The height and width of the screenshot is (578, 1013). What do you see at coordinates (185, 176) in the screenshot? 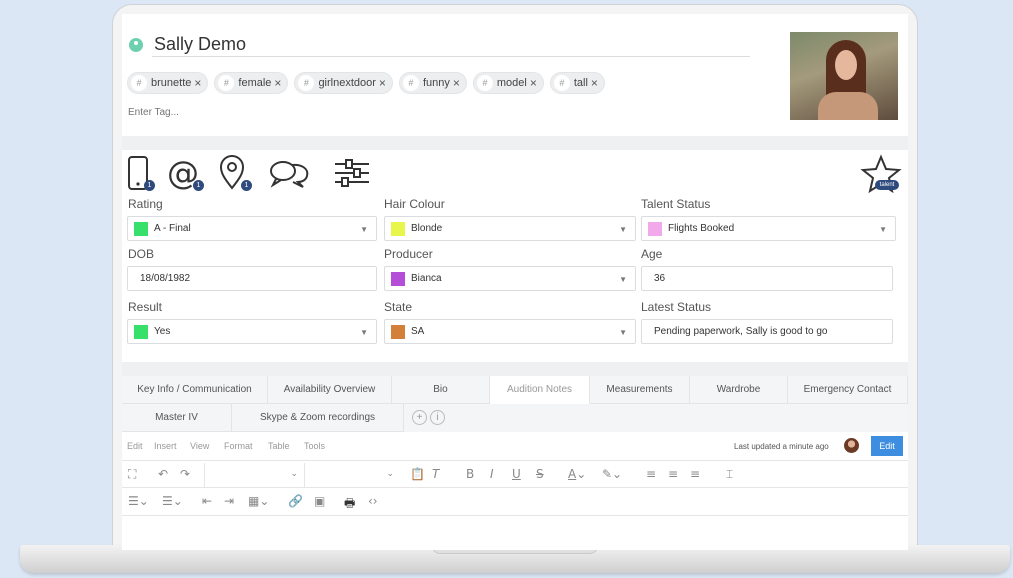
I see `email-icon: @ 1` at bounding box center [185, 176].